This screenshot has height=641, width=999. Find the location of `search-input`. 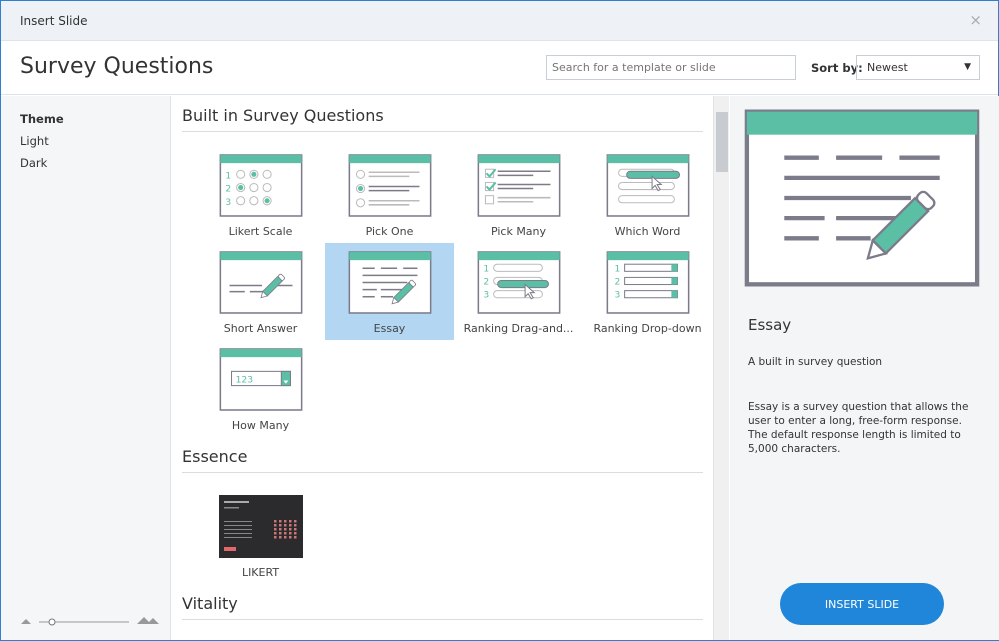

search-input is located at coordinates (671, 67).